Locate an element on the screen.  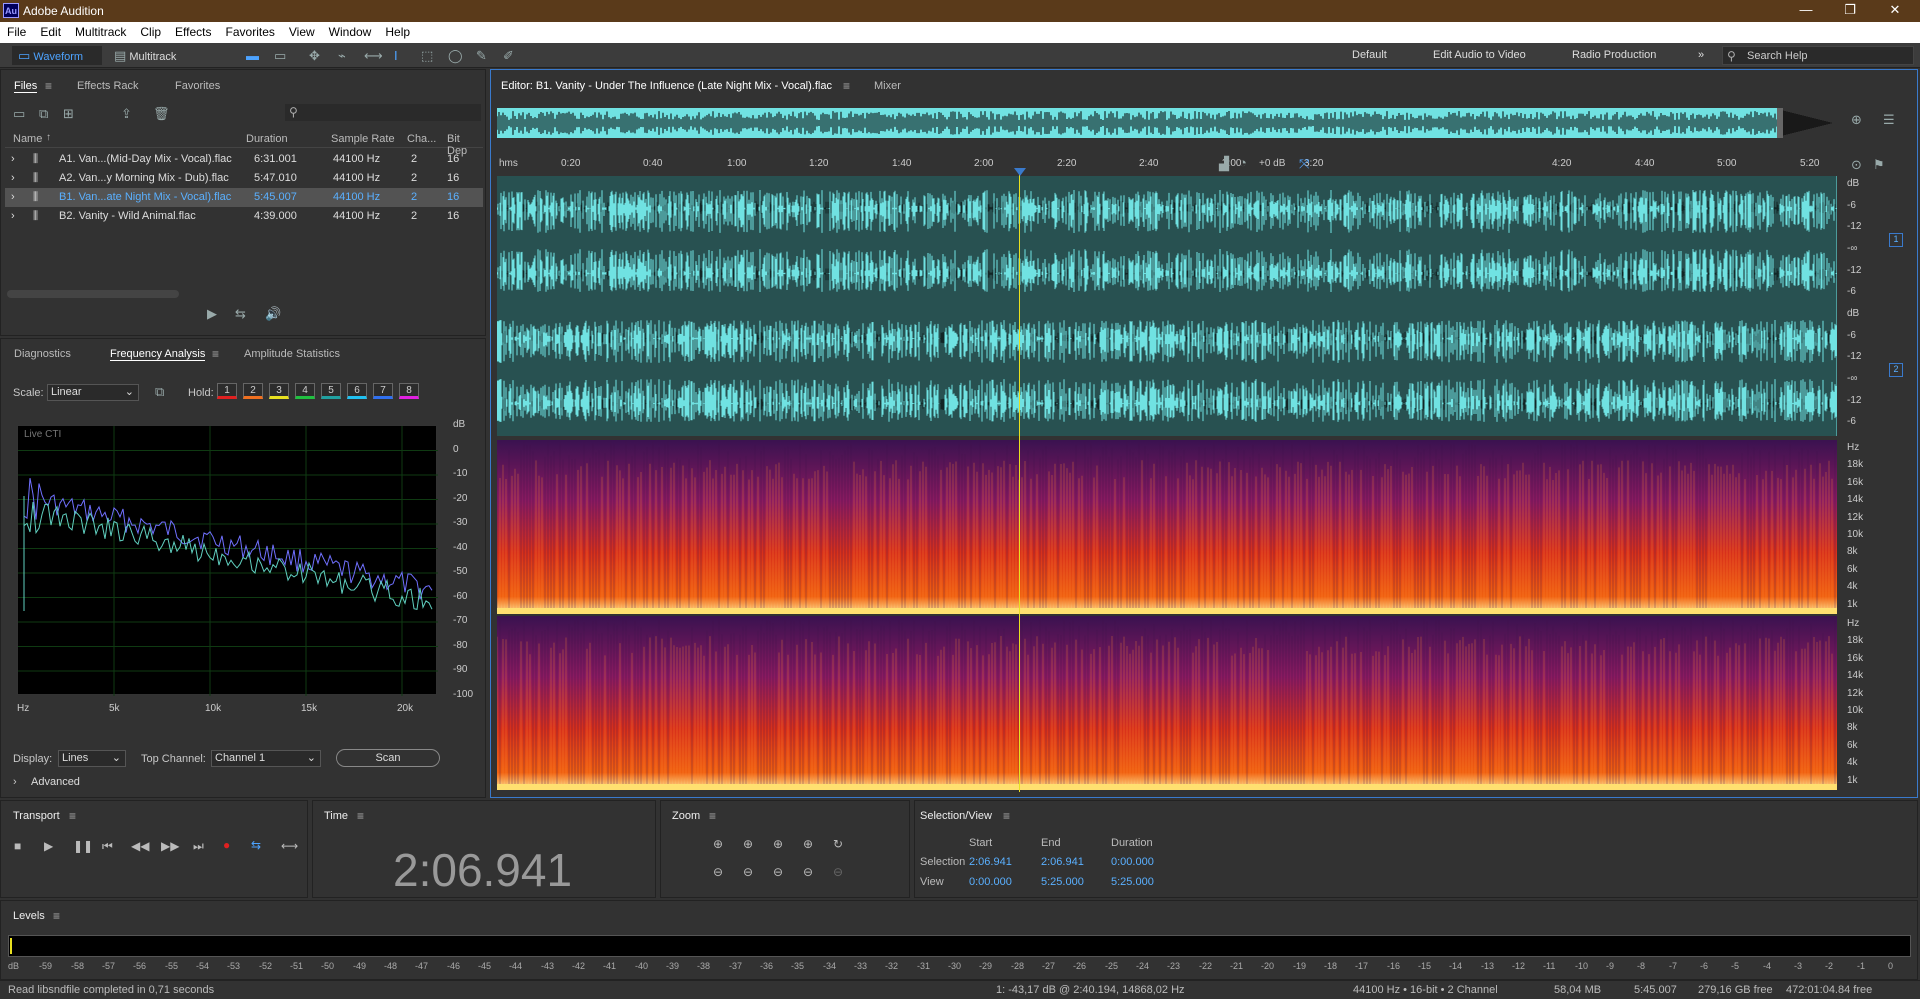
tab-frequency-analysis: Frequency Analysis is located at coordinates (158, 354).